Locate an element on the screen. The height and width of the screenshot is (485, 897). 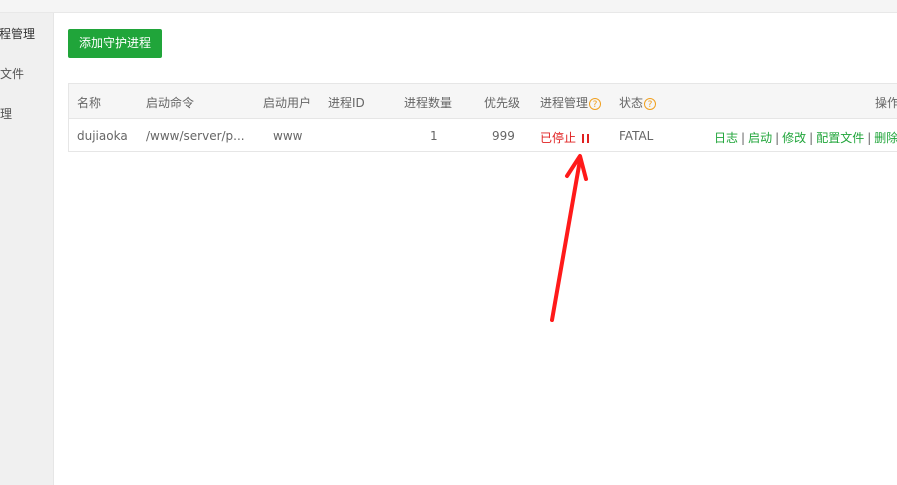
header-command: 启动命令 is located at coordinates (170, 103).